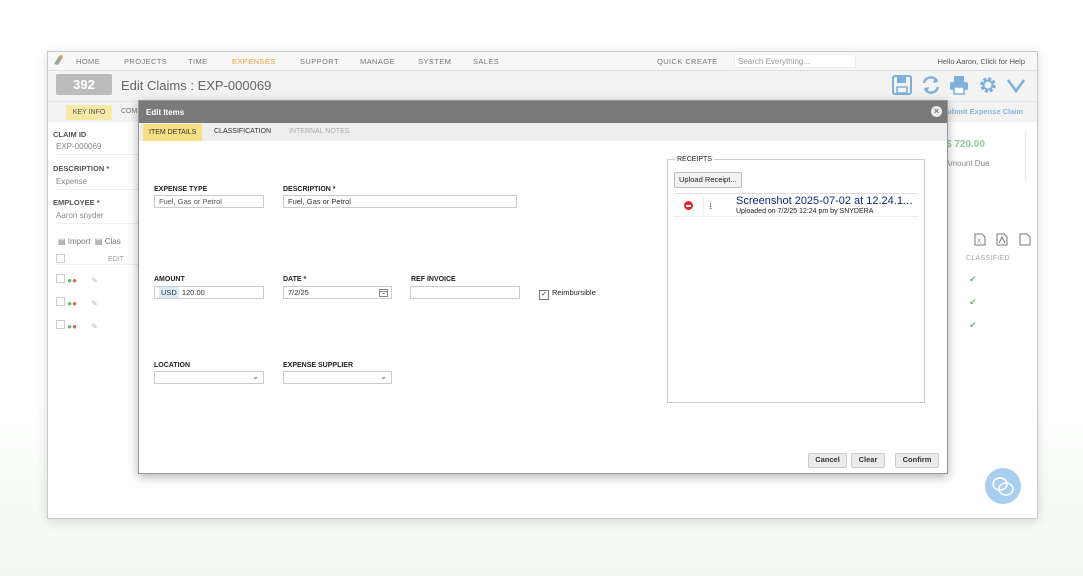 This screenshot has height=576, width=1083. I want to click on print-icon, so click(959, 85).